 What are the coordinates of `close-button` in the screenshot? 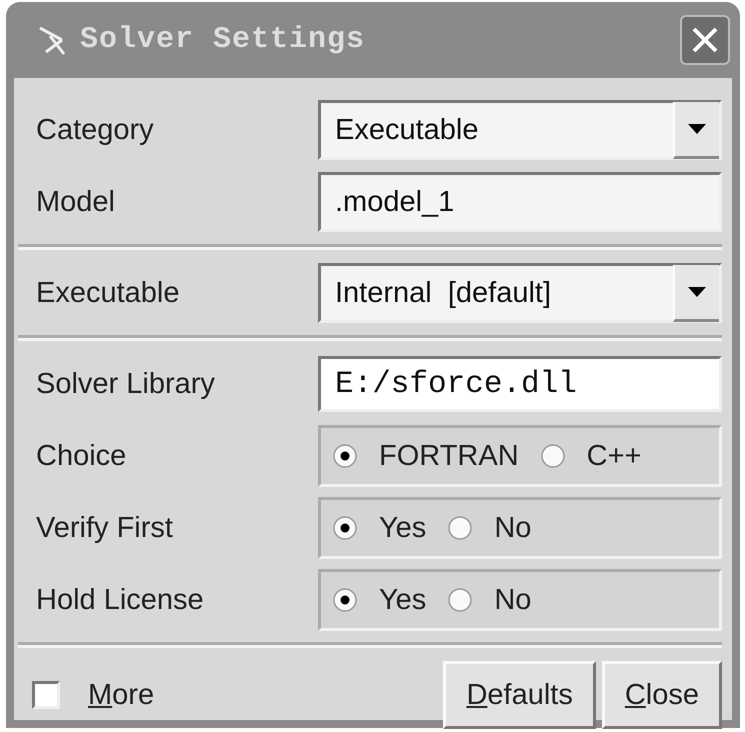 It's located at (705, 40).